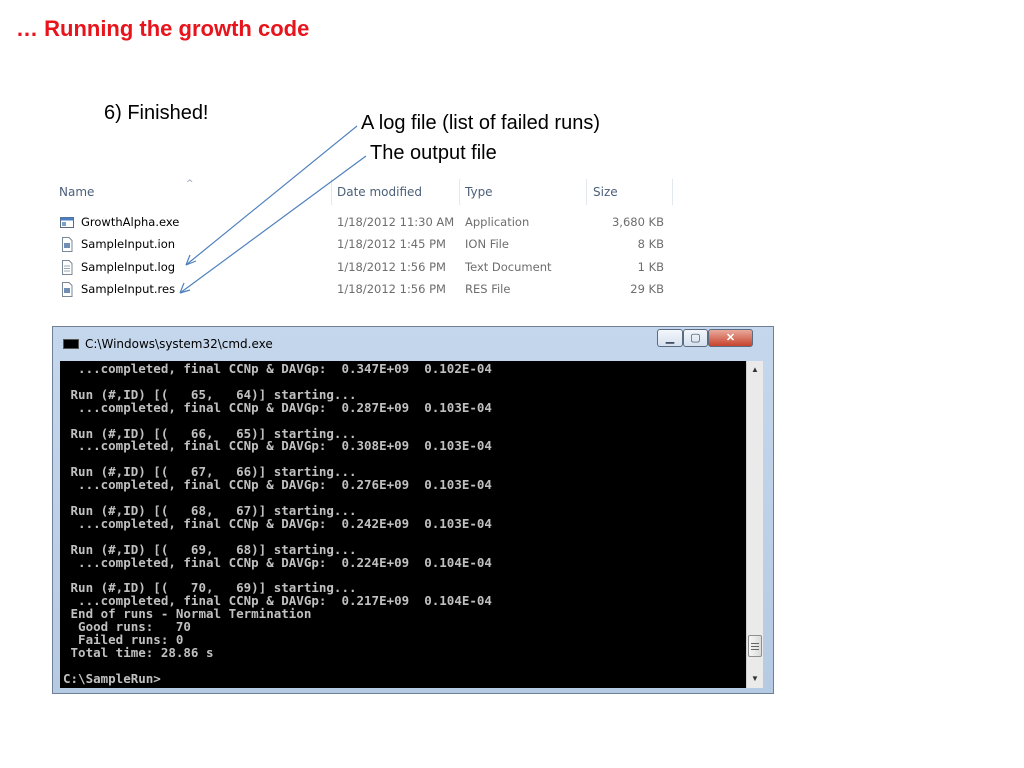 The height and width of the screenshot is (768, 1024). What do you see at coordinates (271, 195) in the screenshot?
I see `log-arrow-line` at bounding box center [271, 195].